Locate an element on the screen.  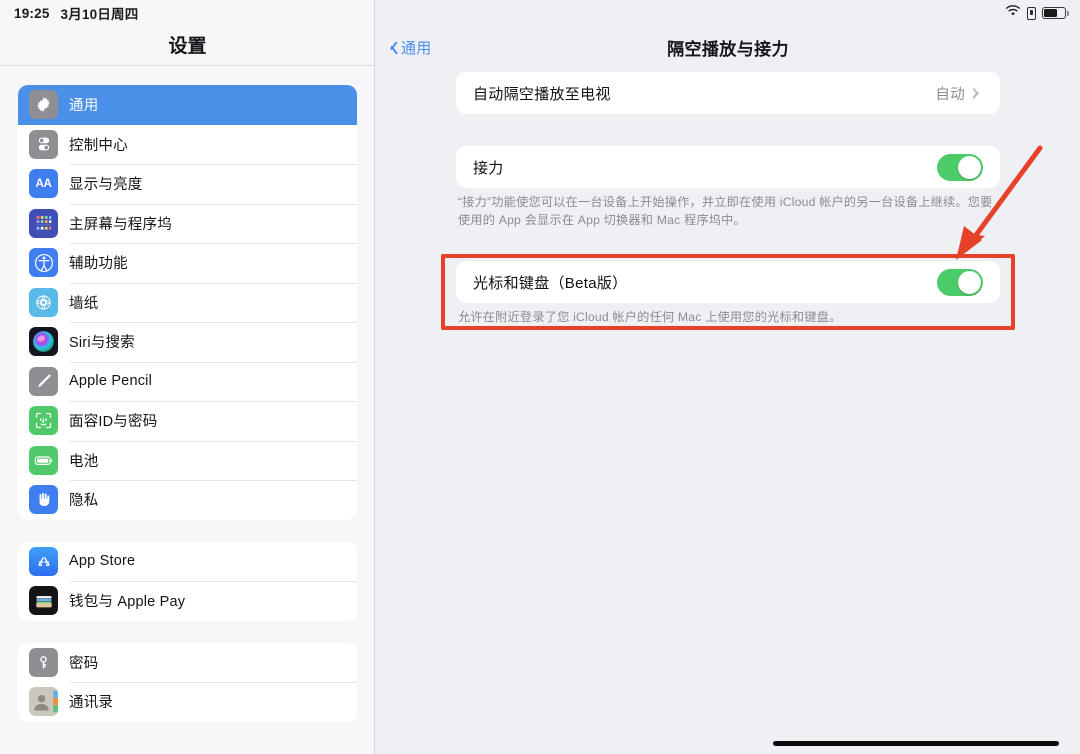
page-title: 设置 is located at coordinates (187, 46).